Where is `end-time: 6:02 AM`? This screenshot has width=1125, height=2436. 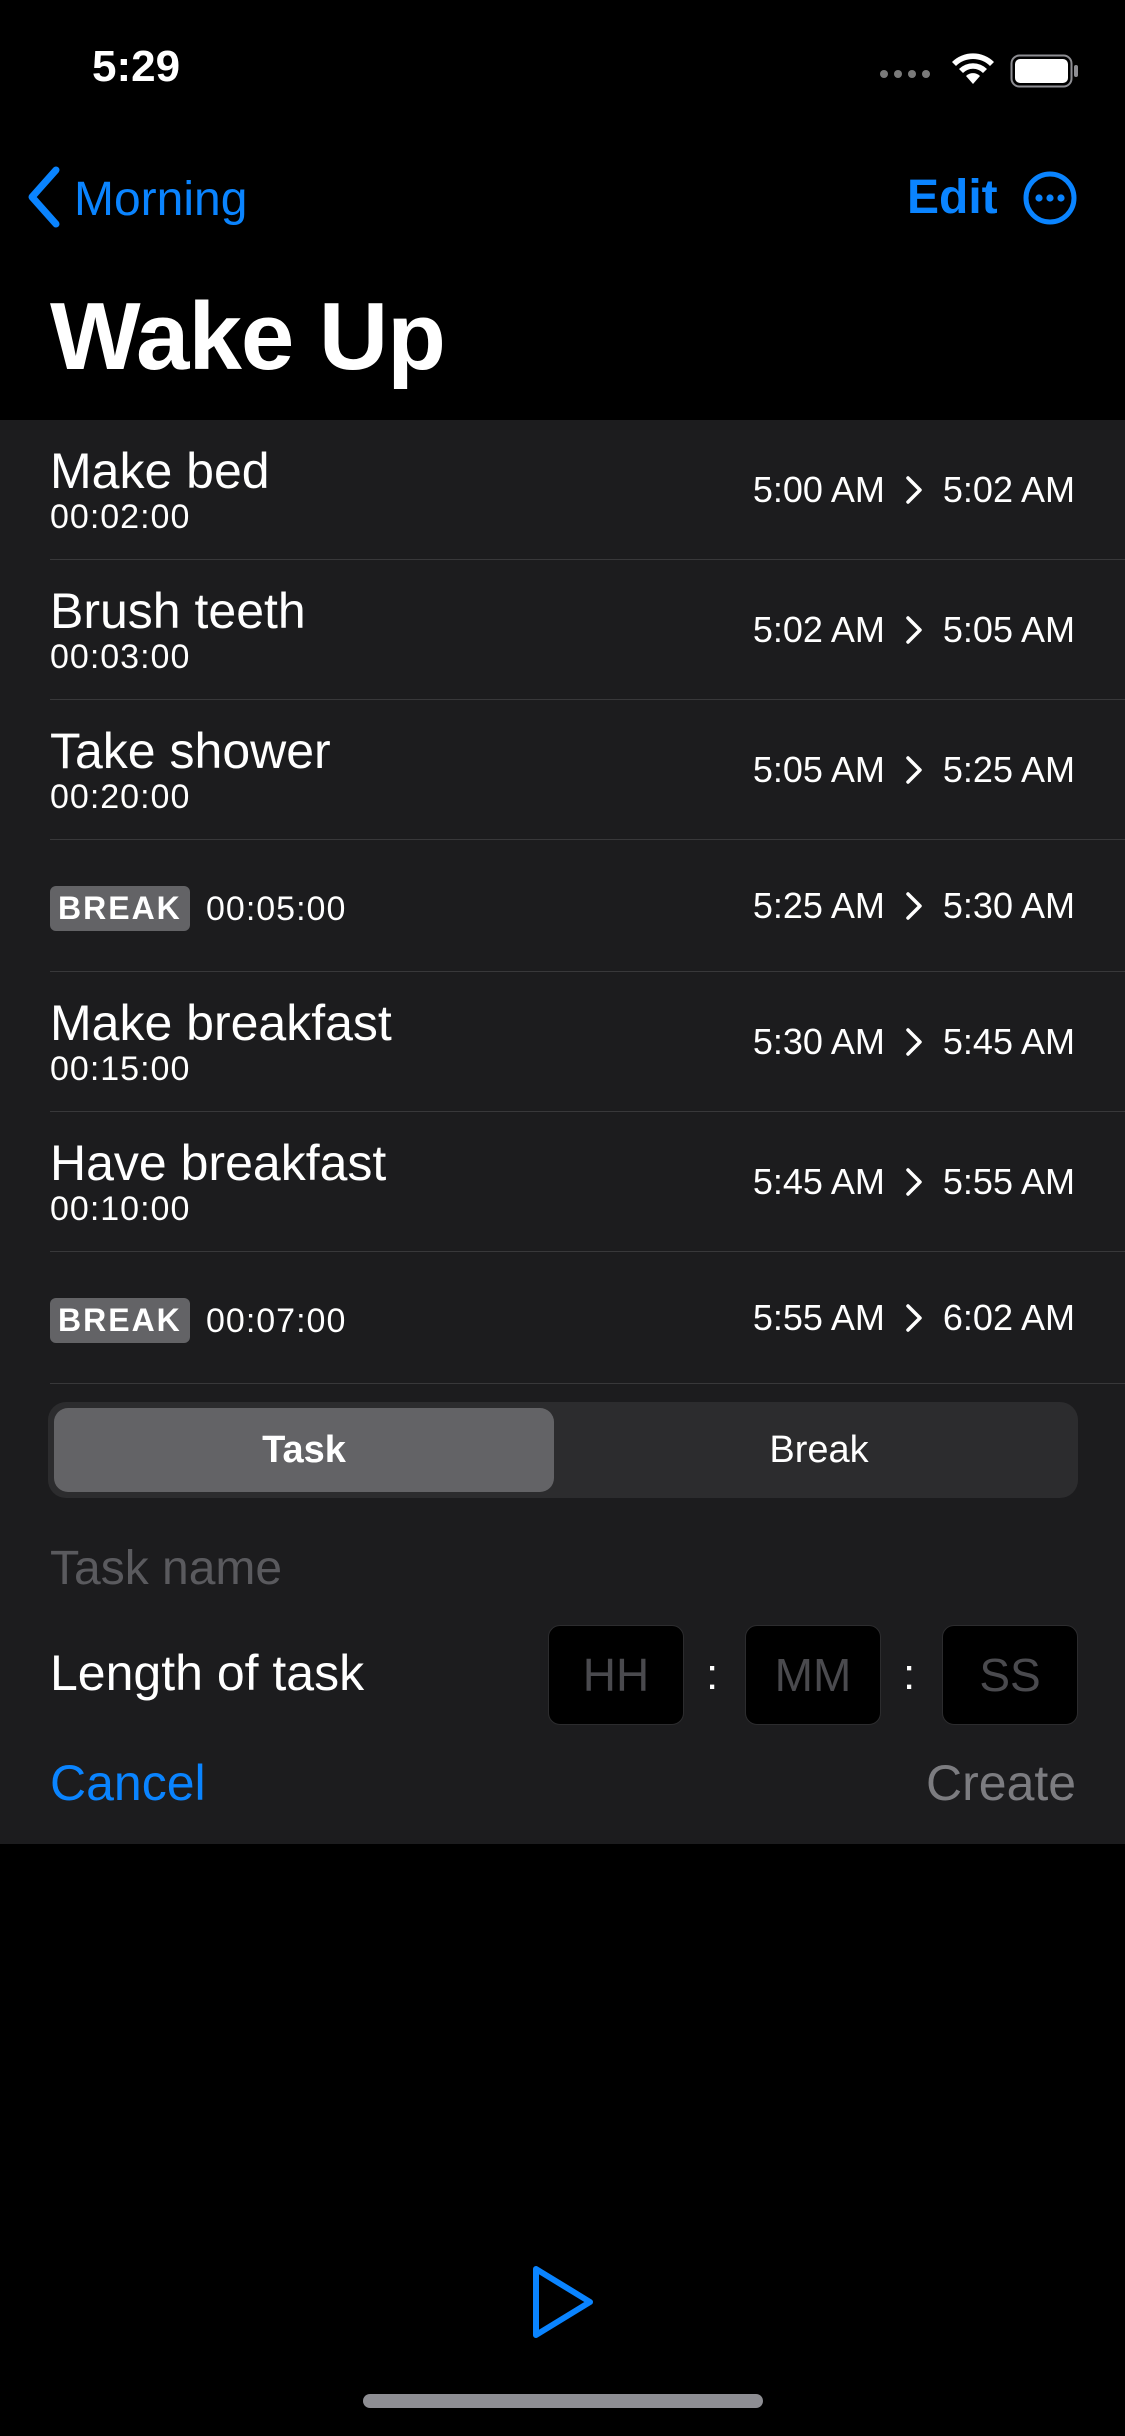 end-time: 6:02 AM is located at coordinates (1008, 1317).